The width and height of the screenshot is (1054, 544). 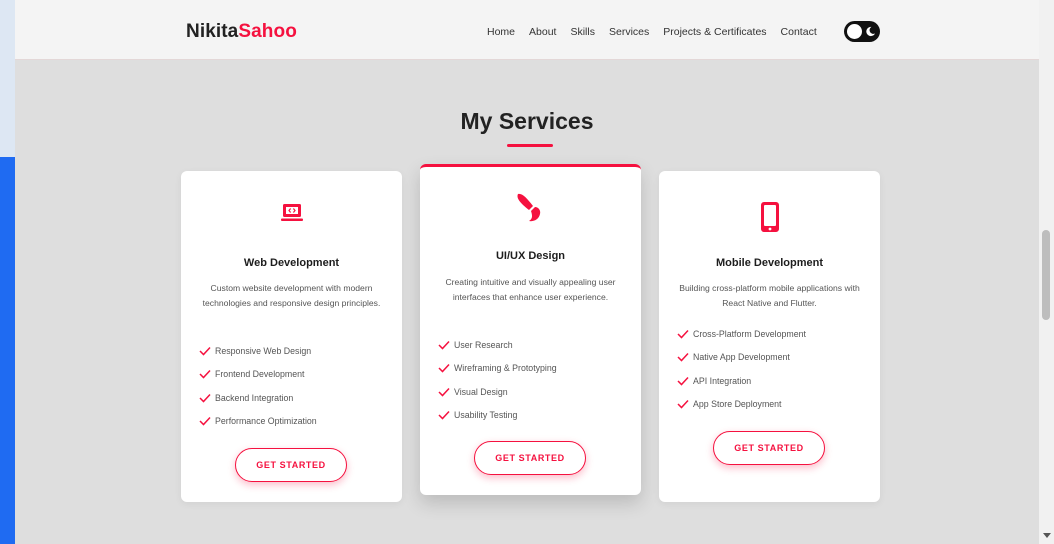 I want to click on feature-item: Cross-Platform Development, so click(x=741, y=340).